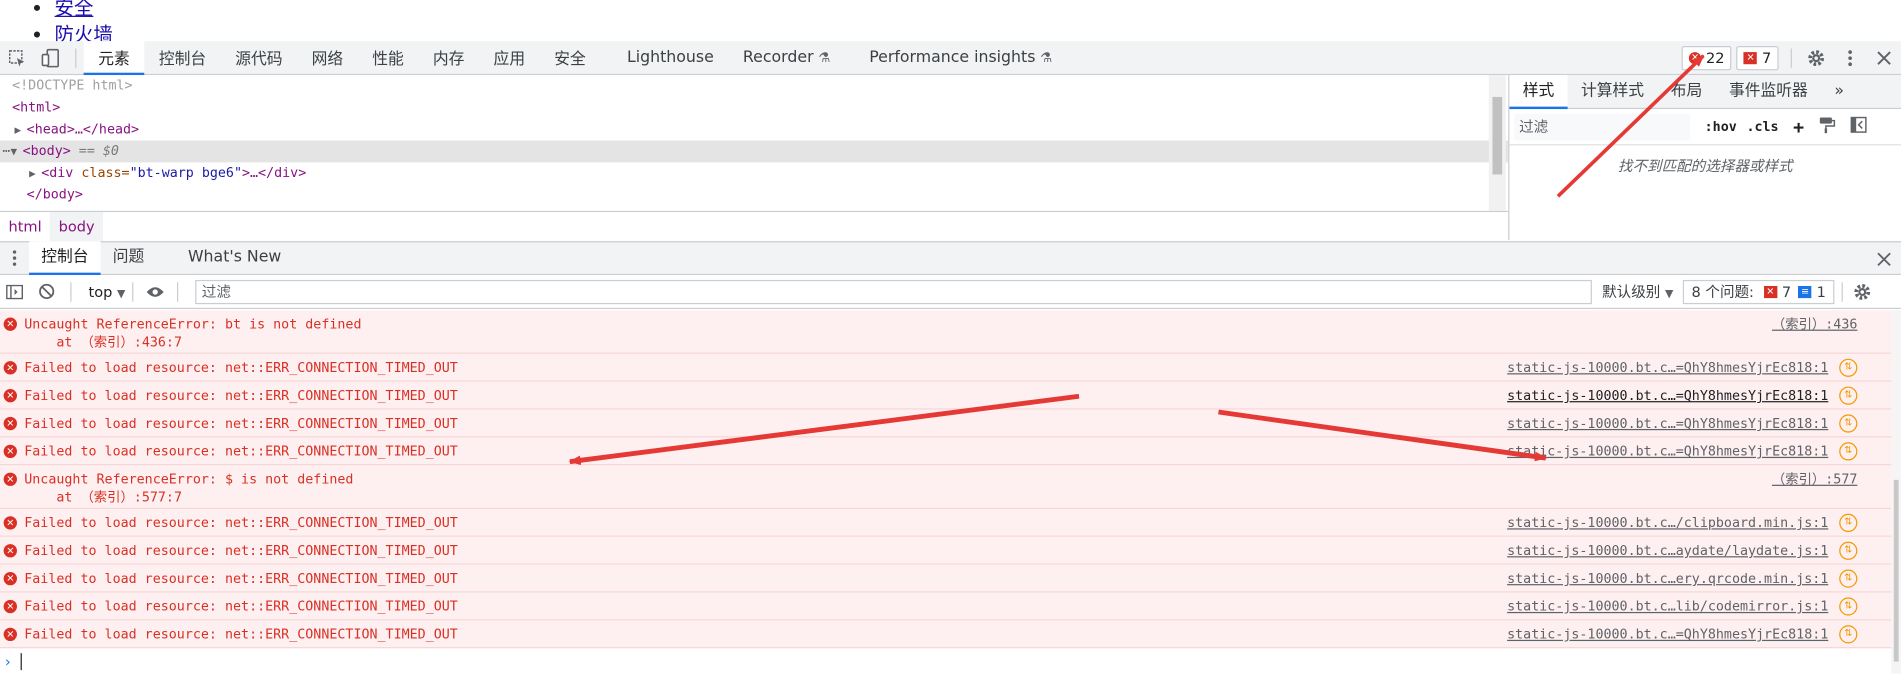 The width and height of the screenshot is (1901, 675). Describe the element at coordinates (1667, 523) in the screenshot. I see `message-source-link: static-js-10000.bt.c…/clipboard.min.js:1` at that location.